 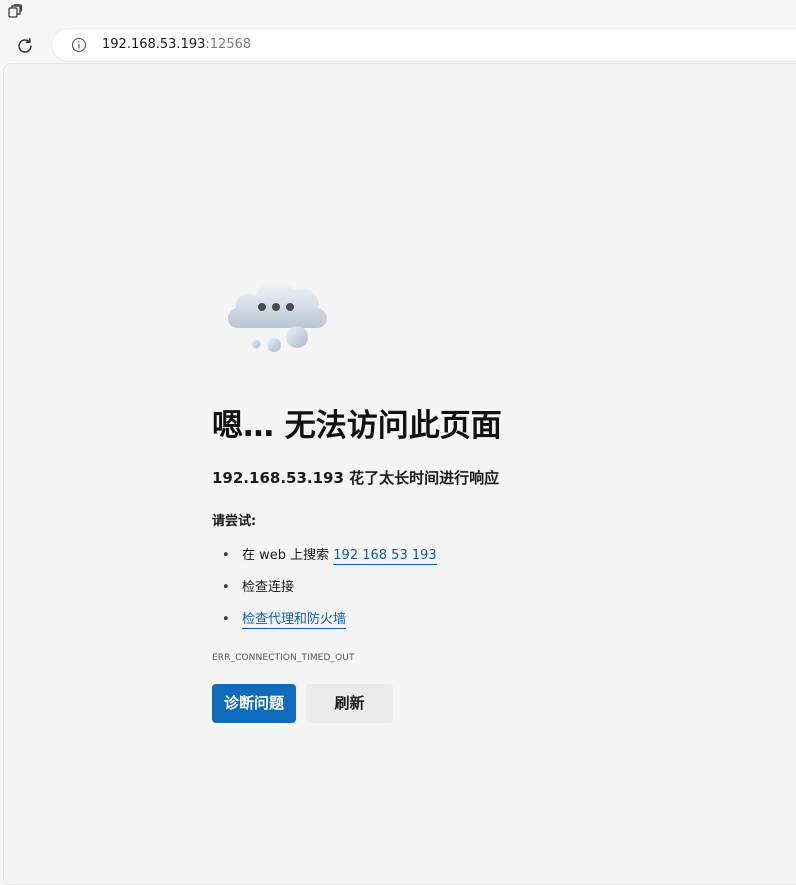 I want to click on suggestion-text: 在 web 上搜索 192 168 53 193, so click(x=339, y=556).